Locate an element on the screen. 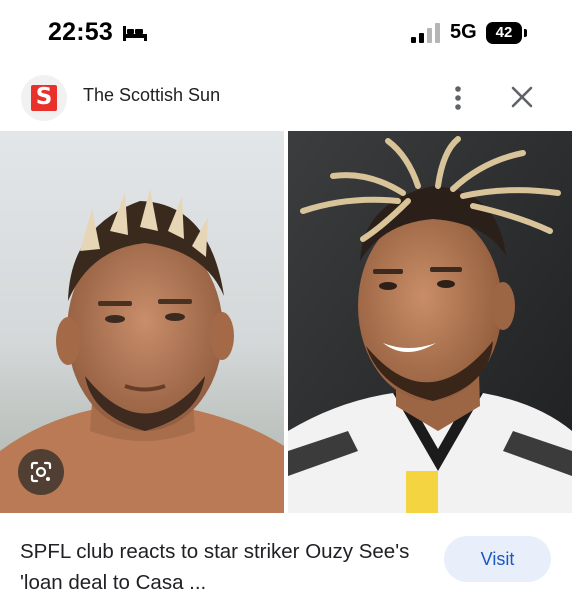  source-name: The Scottish Sun is located at coordinates (151, 95).